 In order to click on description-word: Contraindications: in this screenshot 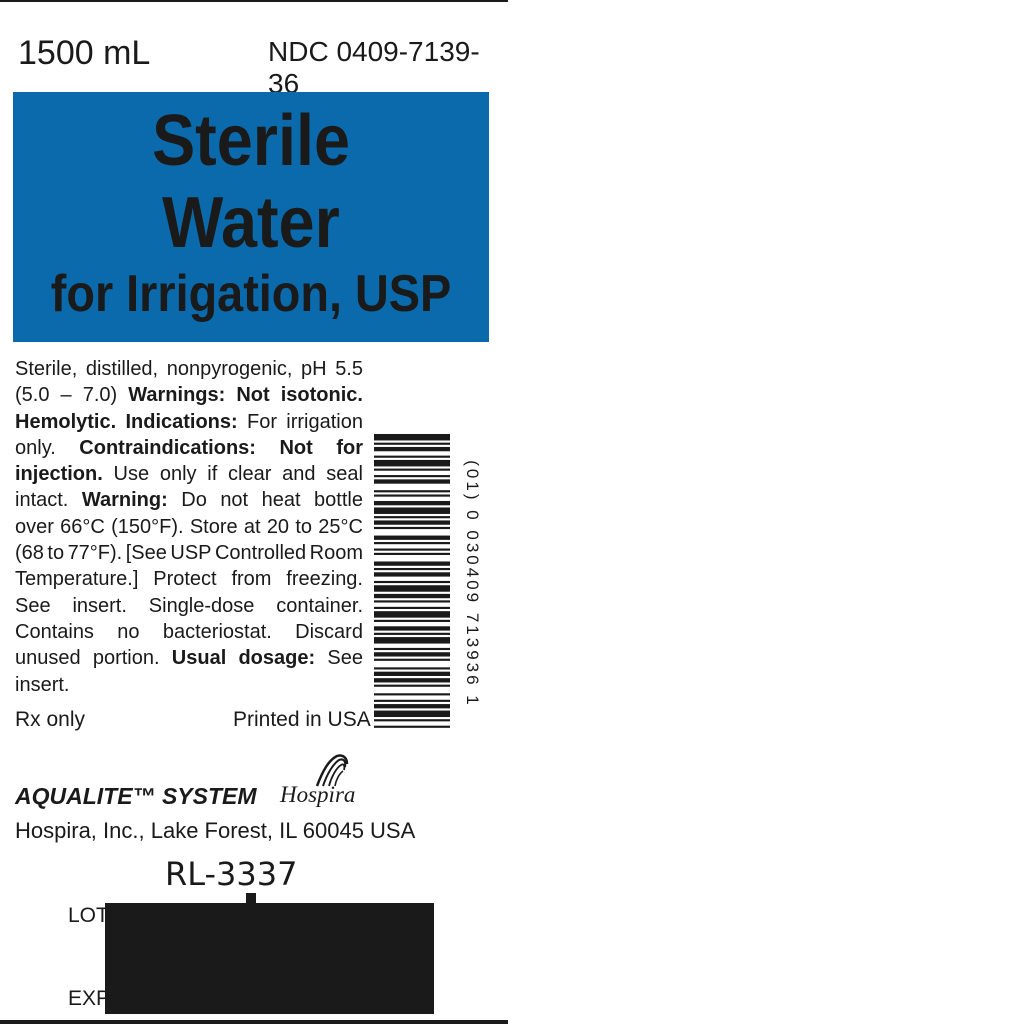, I will do `click(167, 447)`.